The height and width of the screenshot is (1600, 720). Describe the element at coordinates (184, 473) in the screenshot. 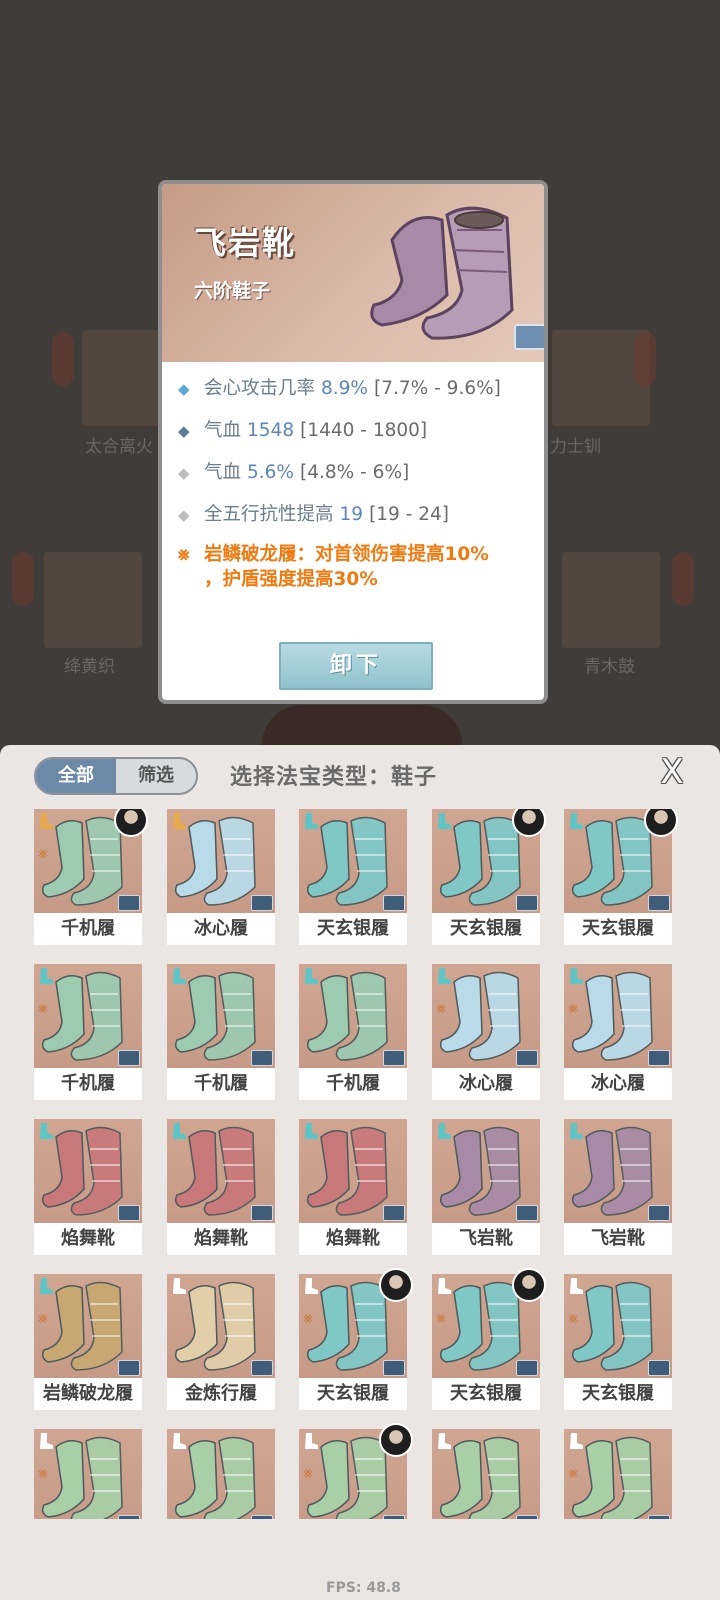

I see `diamond-icon: ◆` at that location.